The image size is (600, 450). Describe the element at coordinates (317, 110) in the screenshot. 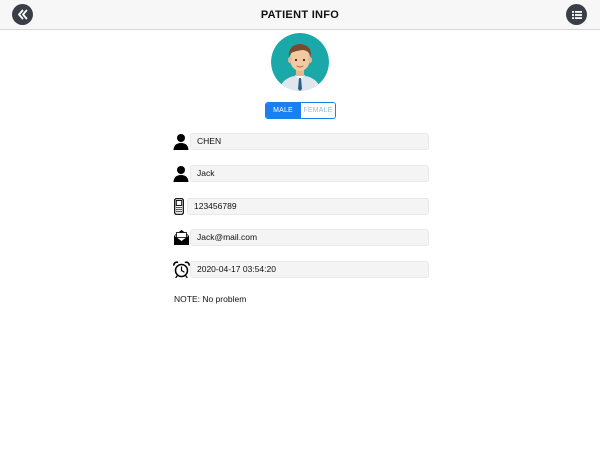

I see `gender-option-female: FEMALE` at that location.